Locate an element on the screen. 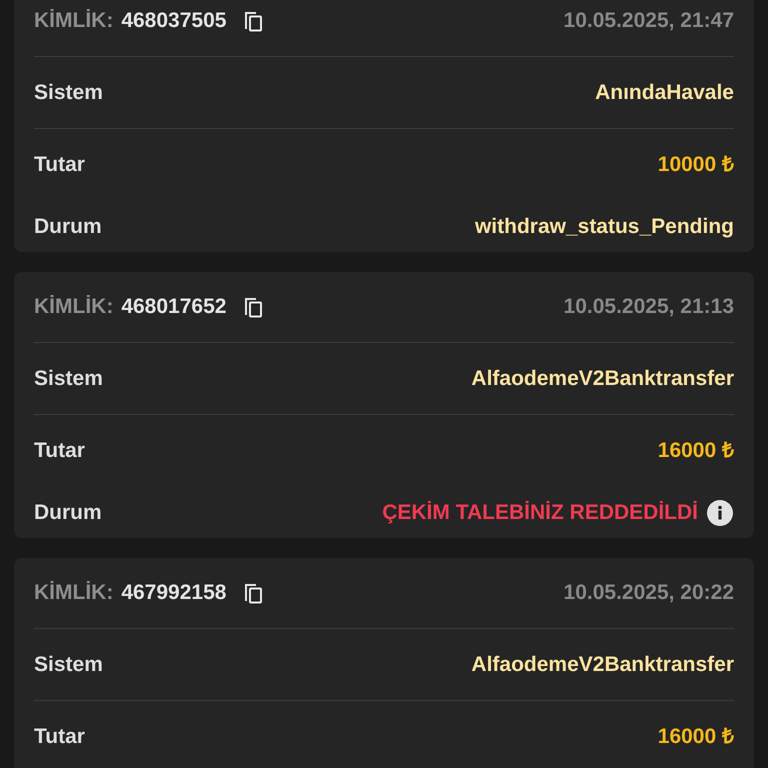  status-value: ÇEKİM TALEBİNİZ REDDEDİLDİ is located at coordinates (540, 513).